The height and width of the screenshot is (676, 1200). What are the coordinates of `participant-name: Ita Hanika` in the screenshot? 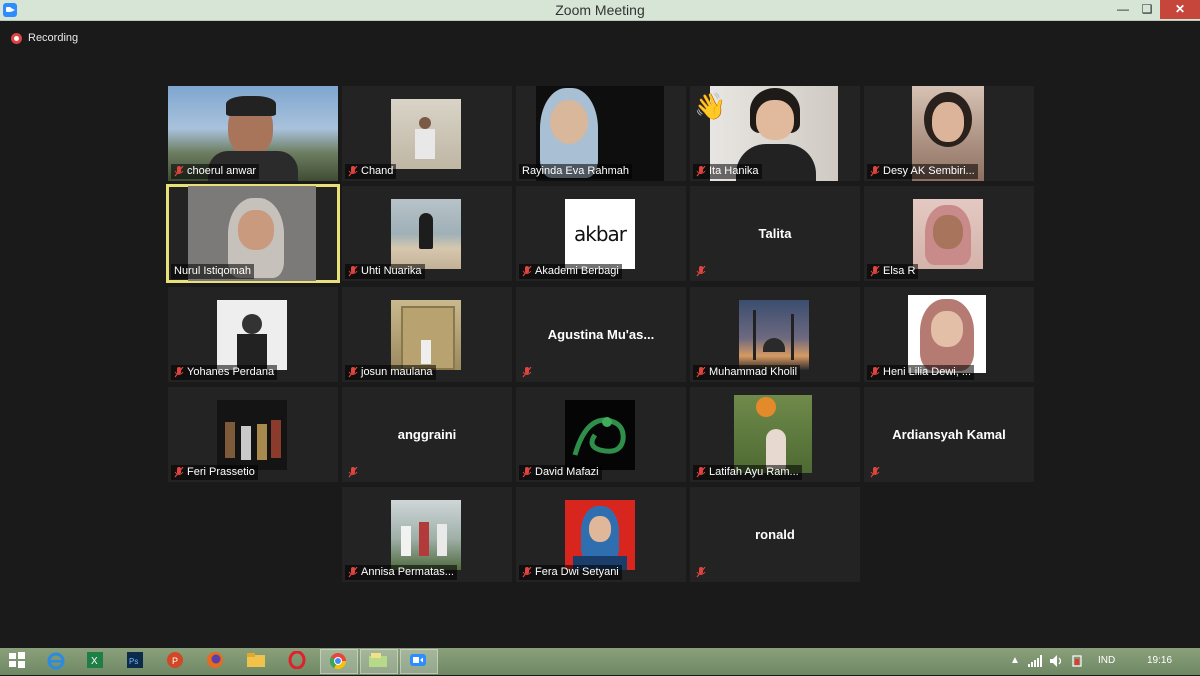 It's located at (734, 171).